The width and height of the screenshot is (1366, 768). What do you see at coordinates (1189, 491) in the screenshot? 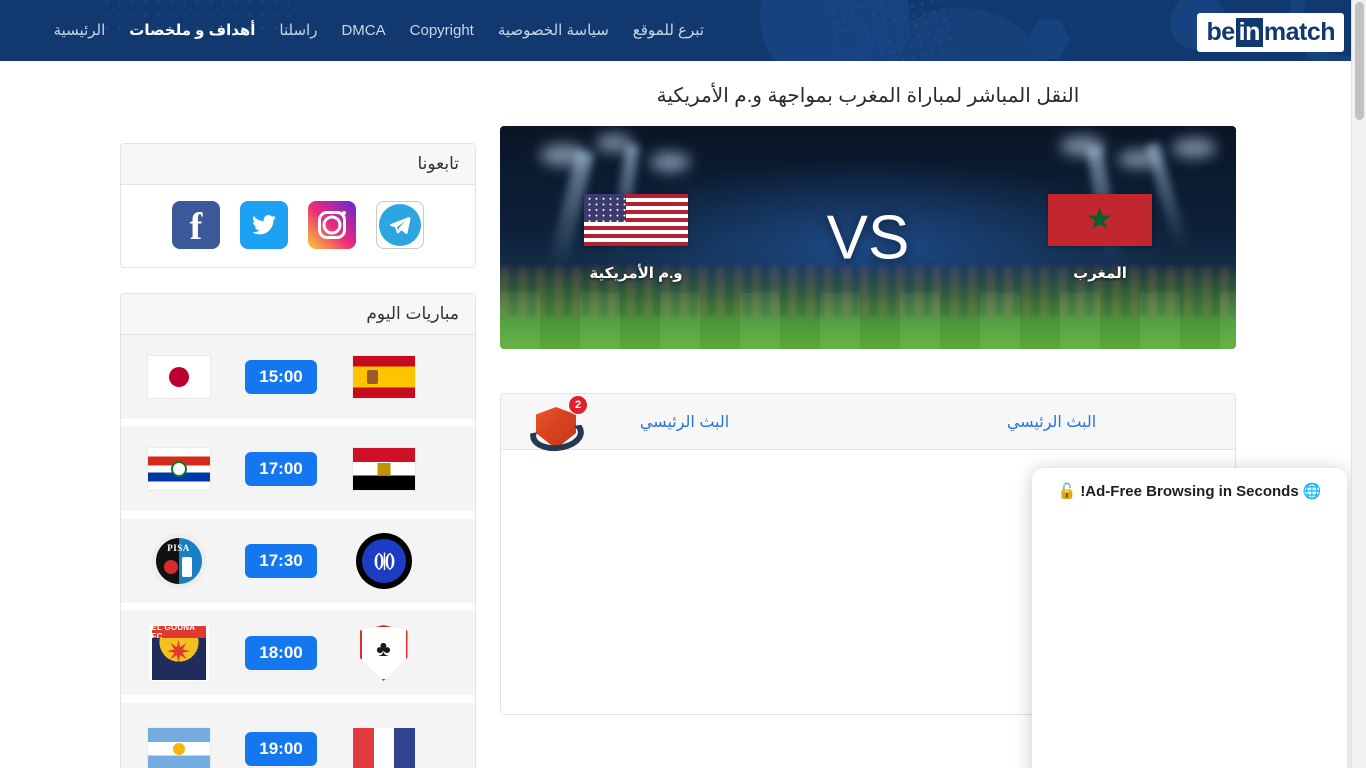
I see `ad-free-popup-title: 🔓 !Ad-Free Browsing in Seconds 🌐` at bounding box center [1189, 491].